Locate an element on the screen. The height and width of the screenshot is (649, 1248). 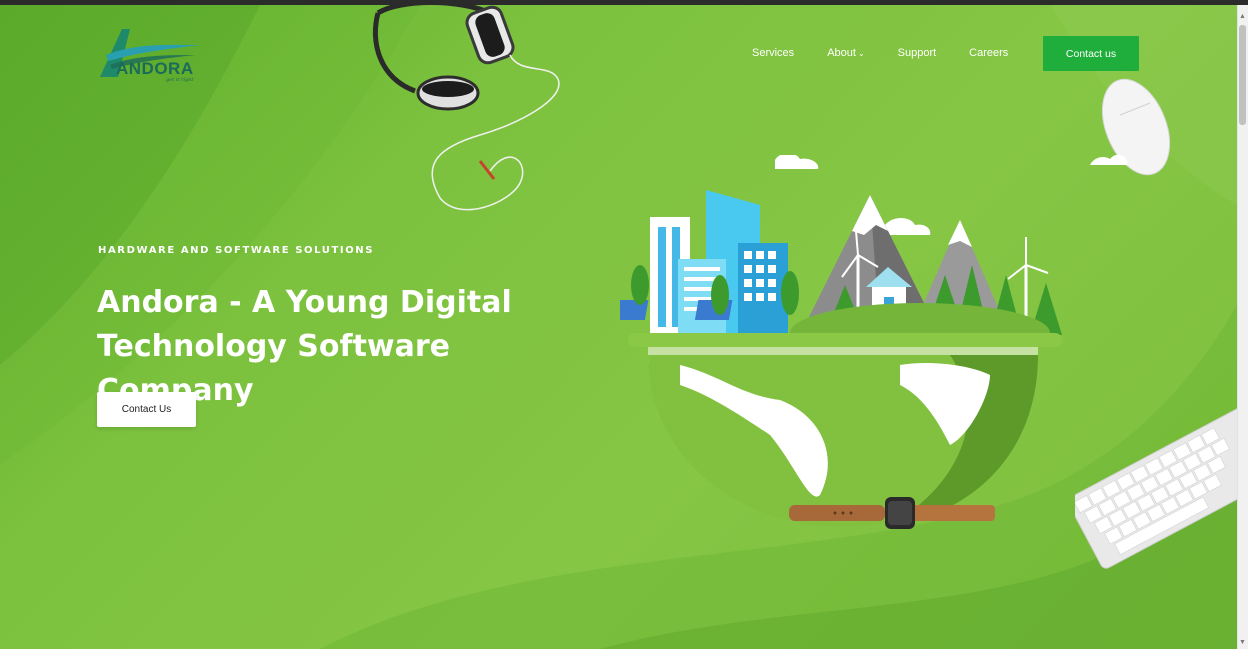
scroll-down-arrow-icon: ▼ is located at coordinates (1242, 643).